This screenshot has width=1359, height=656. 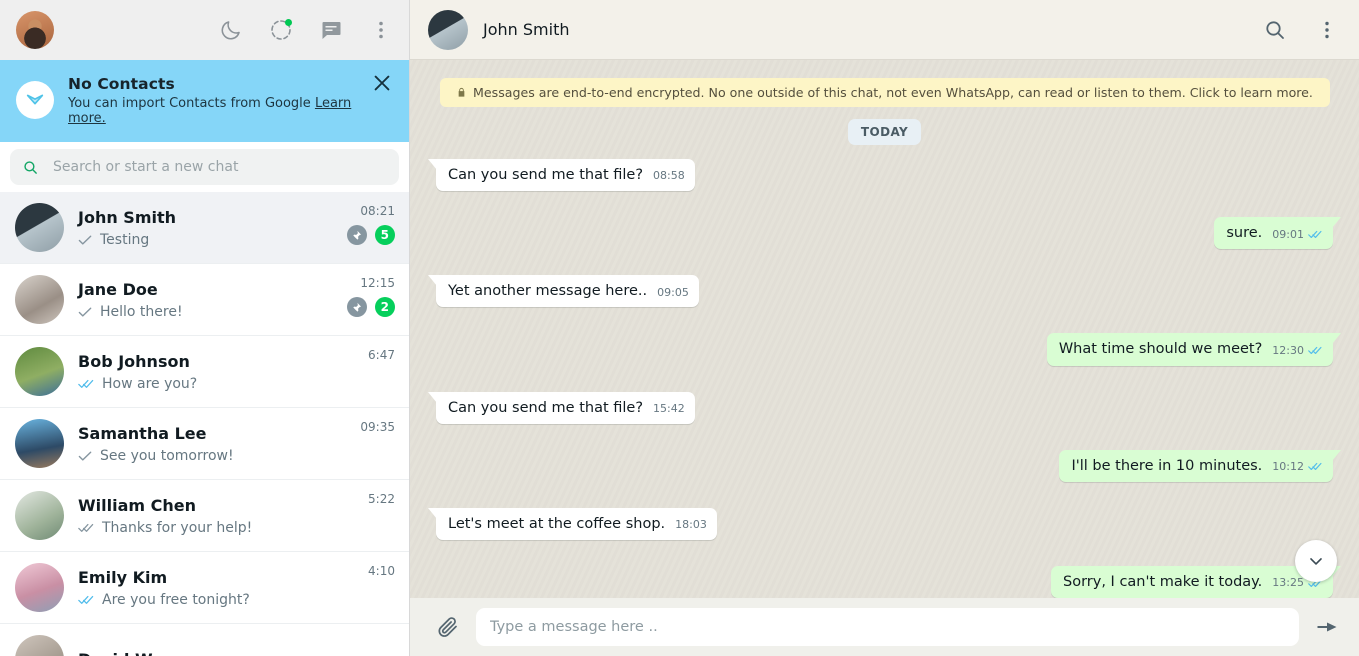 What do you see at coordinates (377, 211) in the screenshot?
I see `chat-time: 08:21` at bounding box center [377, 211].